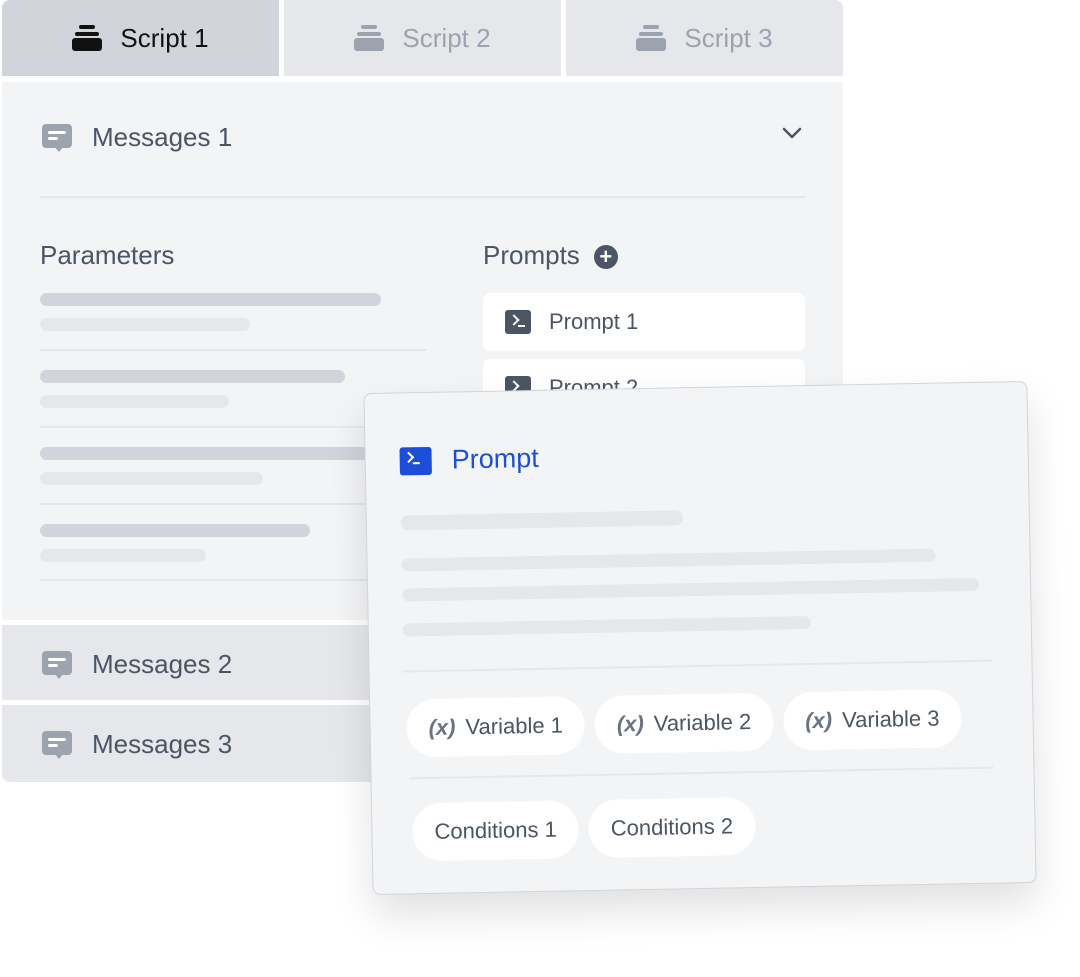 The height and width of the screenshot is (977, 1080). I want to click on messages-label: Messages 2, so click(162, 664).